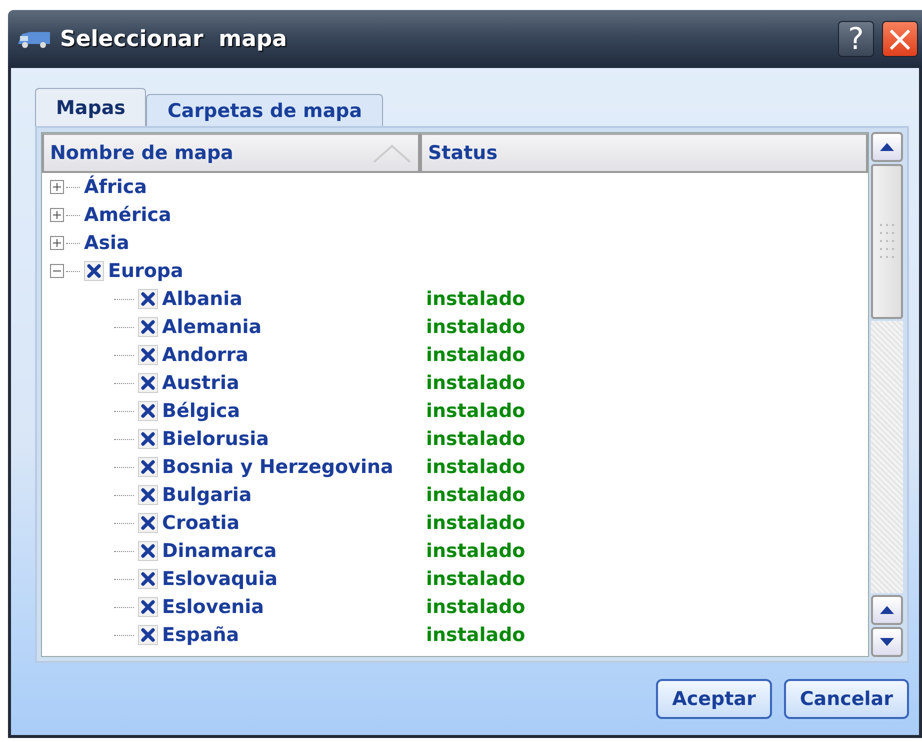 The height and width of the screenshot is (742, 922). What do you see at coordinates (90, 107) in the screenshot?
I see `tab: Mapas` at bounding box center [90, 107].